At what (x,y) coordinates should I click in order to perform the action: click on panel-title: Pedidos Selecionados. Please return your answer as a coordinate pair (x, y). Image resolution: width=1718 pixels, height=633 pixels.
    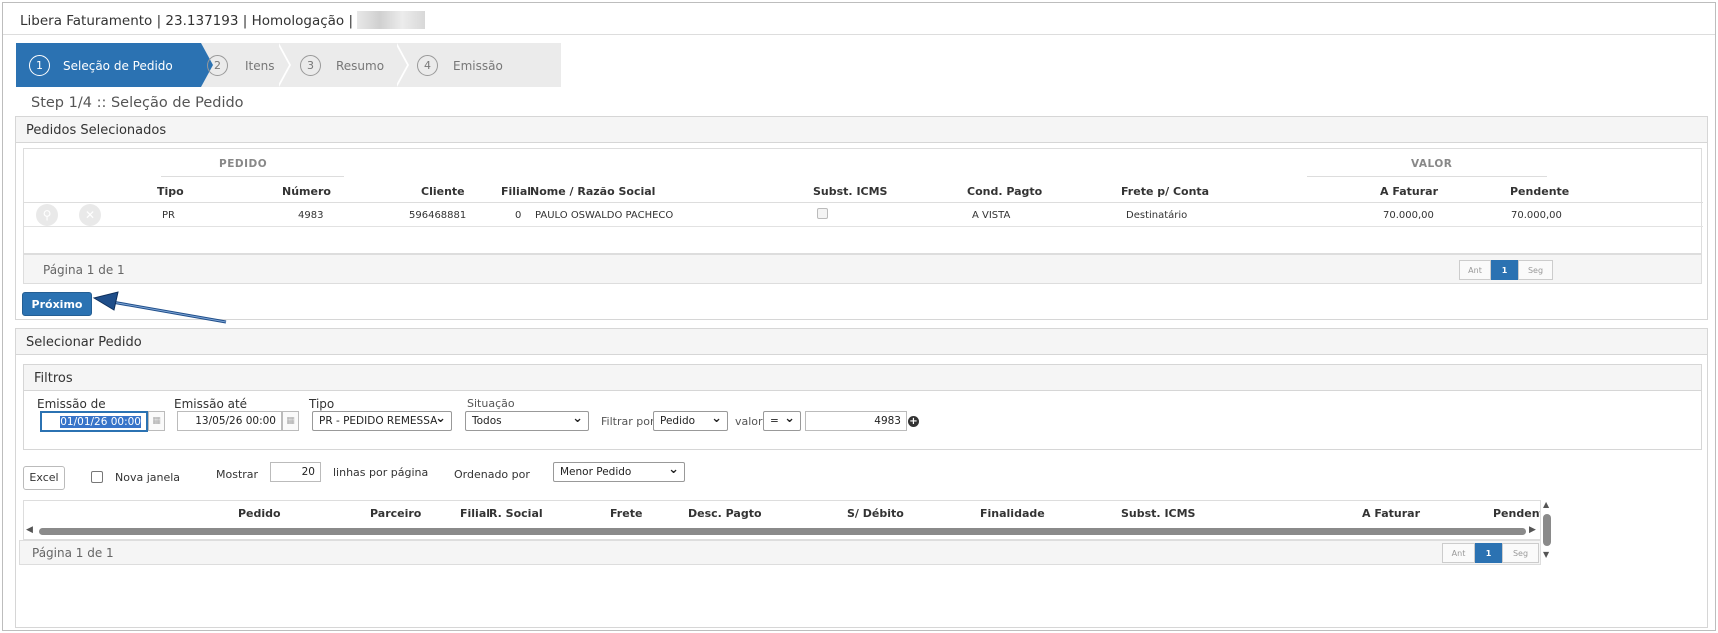
    Looking at the image, I should click on (861, 130).